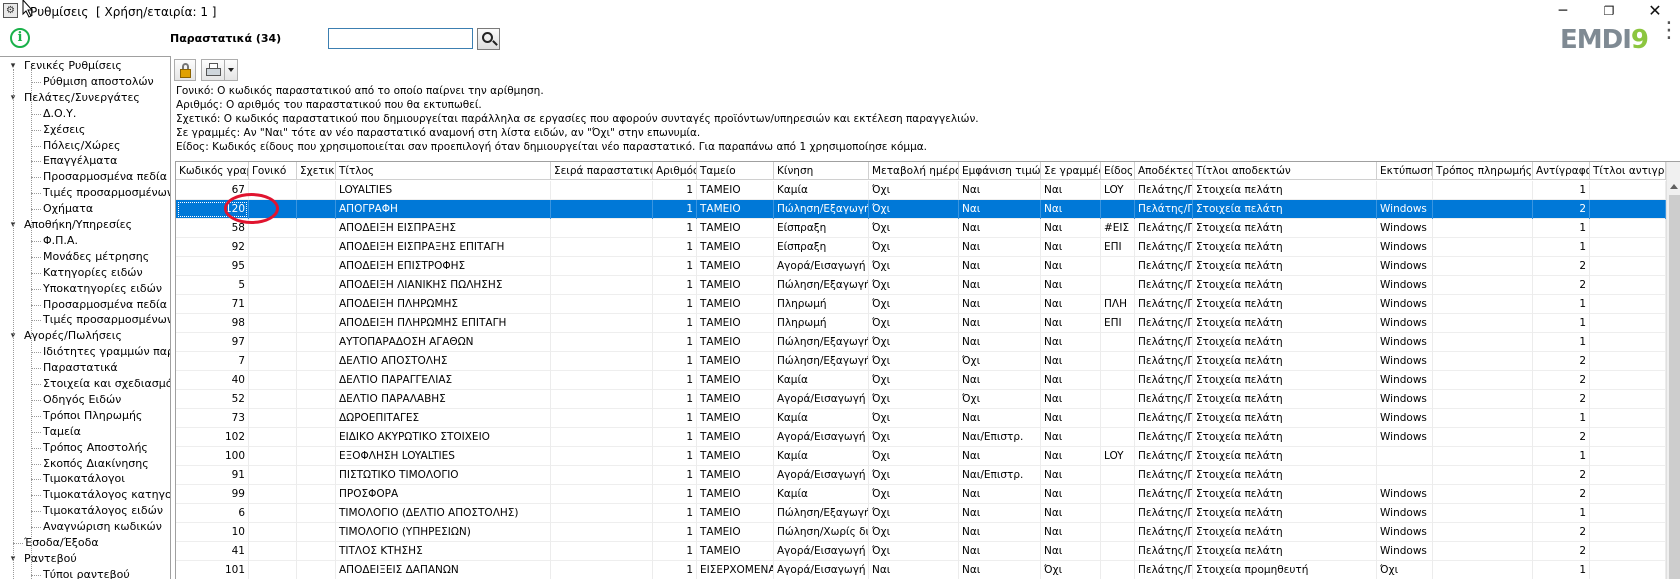 The height and width of the screenshot is (579, 1680). I want to click on table-cell: ΕΞΟΦΛΗΣΗ LOYALTIES, so click(443, 456).